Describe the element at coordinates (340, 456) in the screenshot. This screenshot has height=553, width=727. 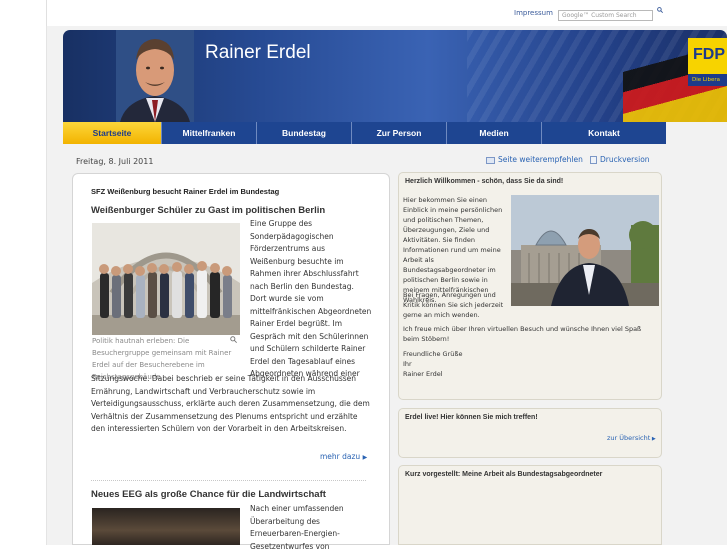
I see `read-more-label: mehr dazu` at that location.